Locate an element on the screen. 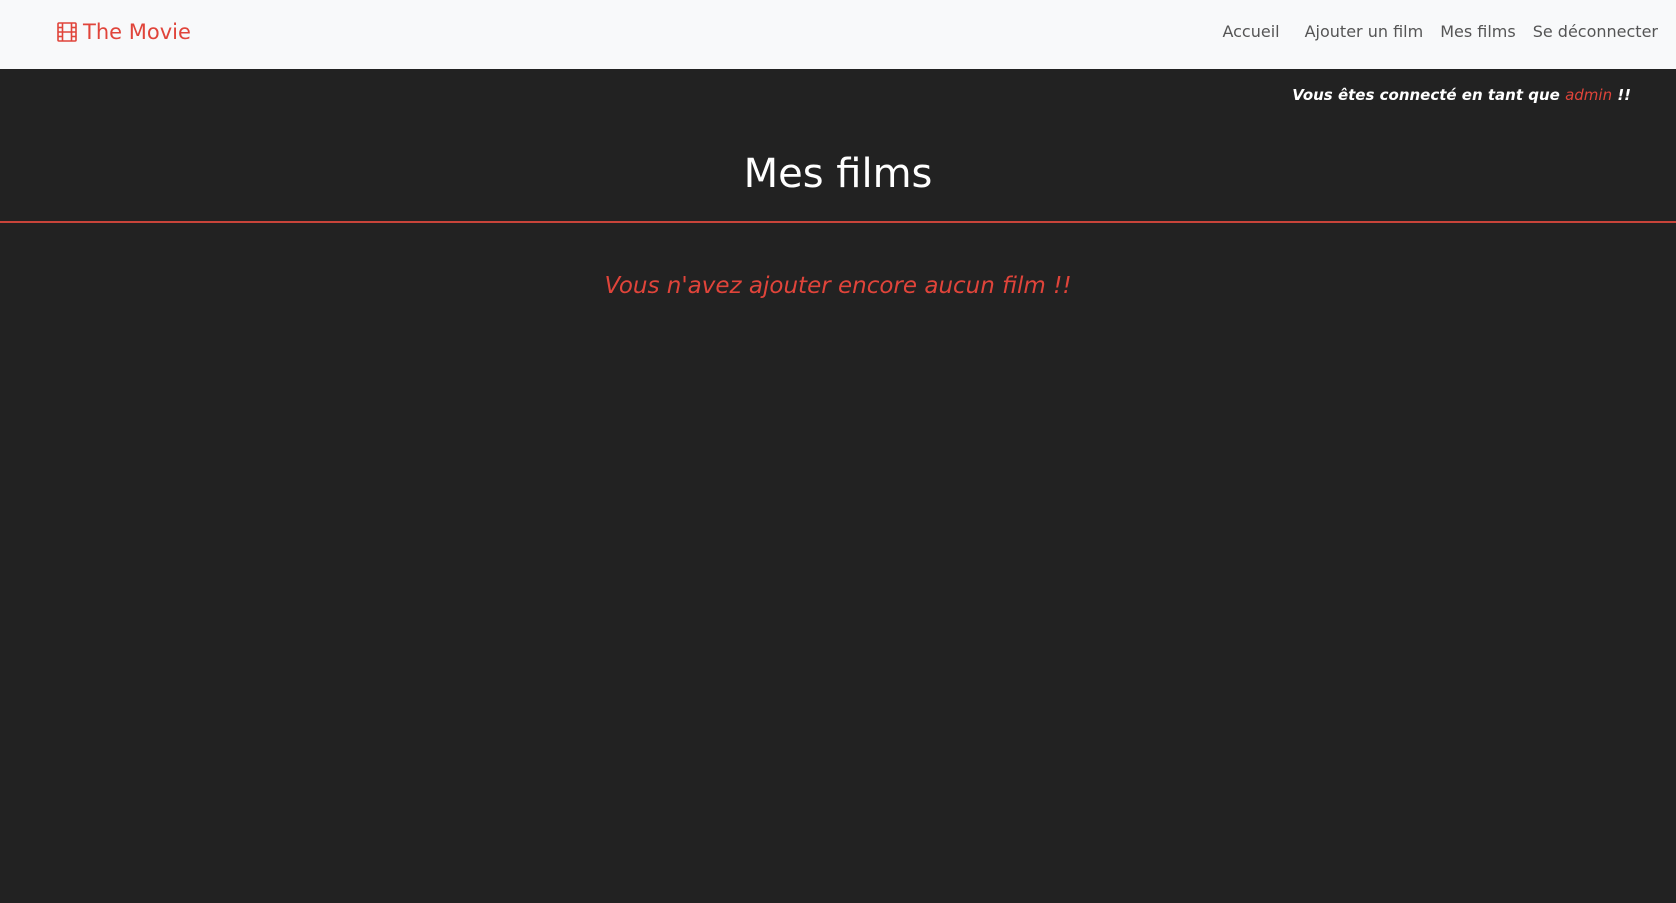  page-title: Mes films is located at coordinates (838, 174).